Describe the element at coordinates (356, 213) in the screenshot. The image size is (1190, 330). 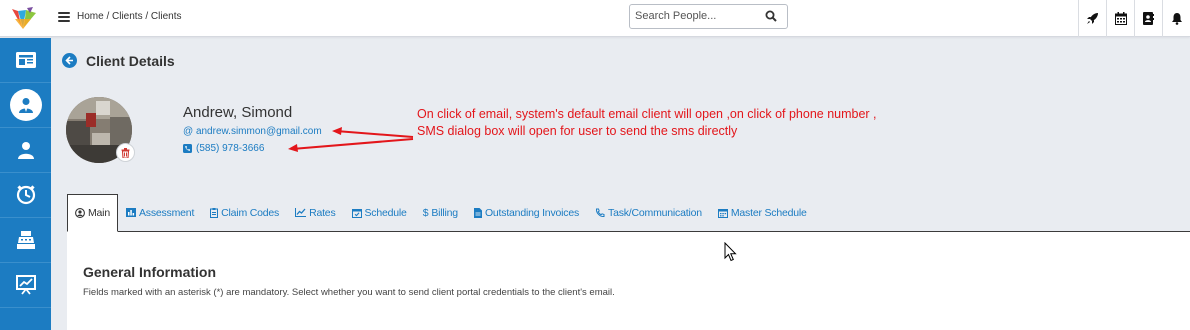
I see `calendar-check-icon` at that location.